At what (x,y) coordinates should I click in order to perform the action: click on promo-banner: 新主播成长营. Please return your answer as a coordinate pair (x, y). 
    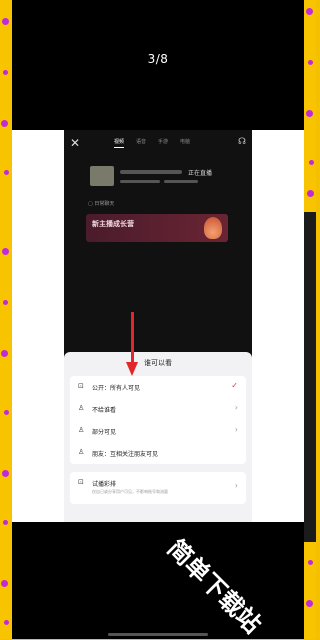
    Looking at the image, I should click on (157, 228).